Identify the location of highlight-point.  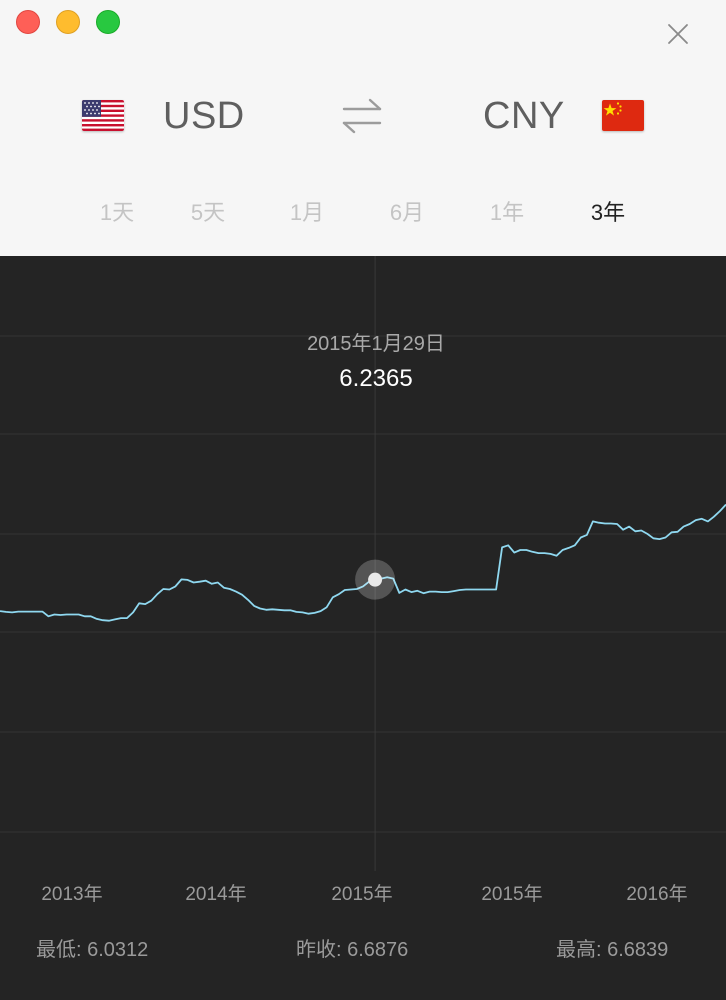
(375, 579).